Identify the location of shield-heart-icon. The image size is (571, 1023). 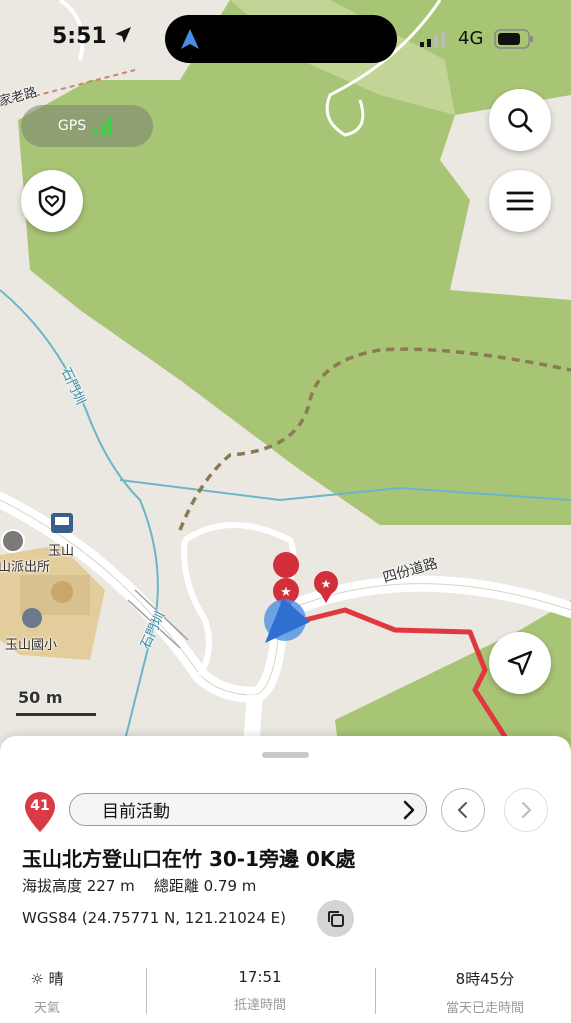
(52, 201).